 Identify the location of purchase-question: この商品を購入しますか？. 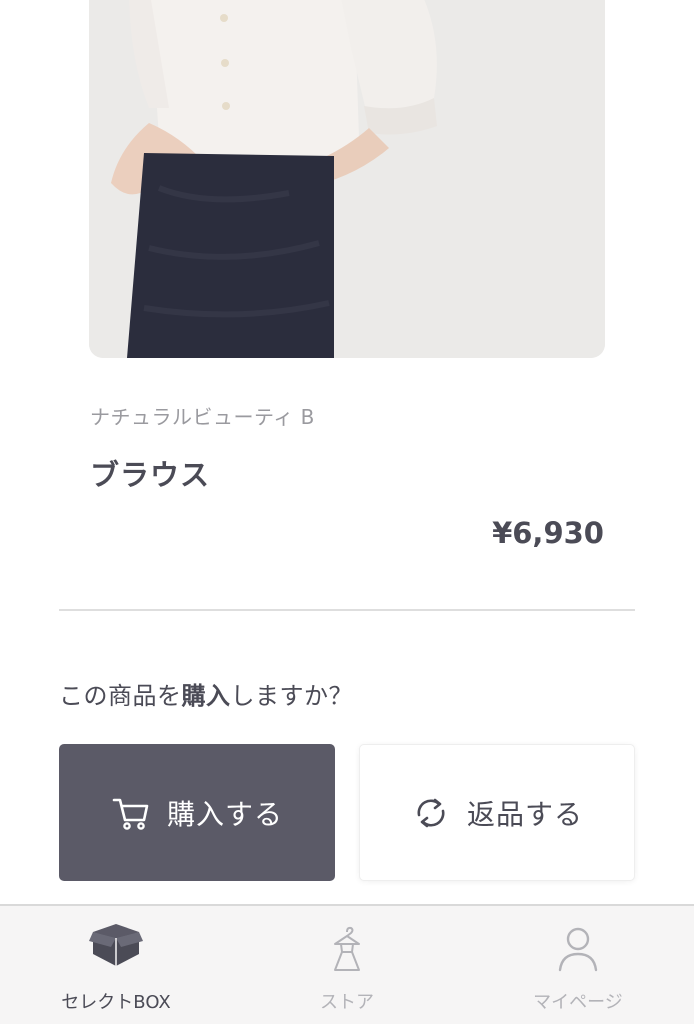
(206, 696).